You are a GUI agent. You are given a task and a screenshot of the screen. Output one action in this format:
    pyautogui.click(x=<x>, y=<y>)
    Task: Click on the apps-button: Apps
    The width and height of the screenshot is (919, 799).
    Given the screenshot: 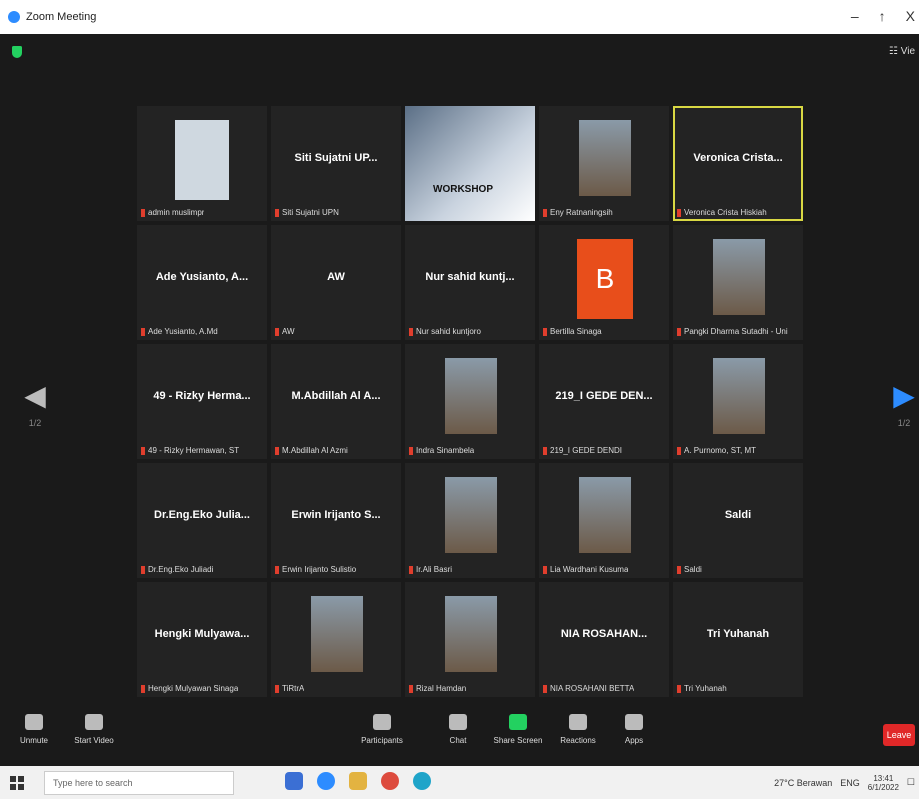 What is the action you would take?
    pyautogui.click(x=634, y=729)
    